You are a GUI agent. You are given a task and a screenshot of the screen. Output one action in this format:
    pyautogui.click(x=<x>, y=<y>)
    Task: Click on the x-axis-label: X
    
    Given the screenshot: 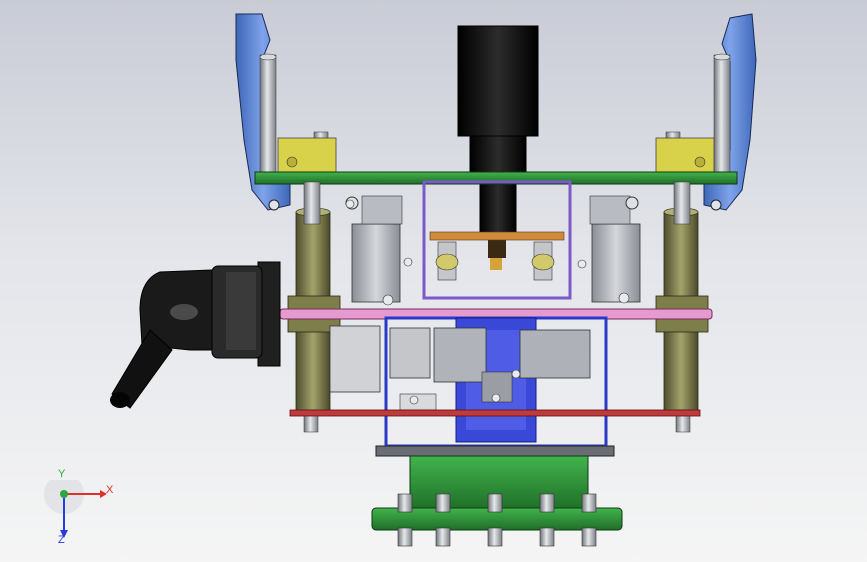 What is the action you would take?
    pyautogui.click(x=110, y=490)
    